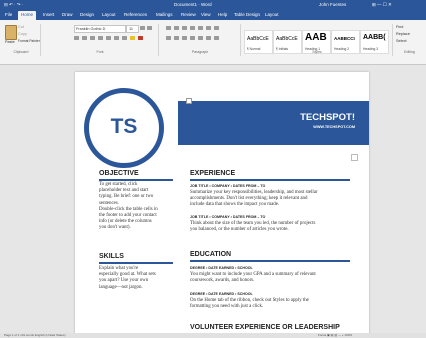  I want to click on shrink-font-icon, so click(149, 28).